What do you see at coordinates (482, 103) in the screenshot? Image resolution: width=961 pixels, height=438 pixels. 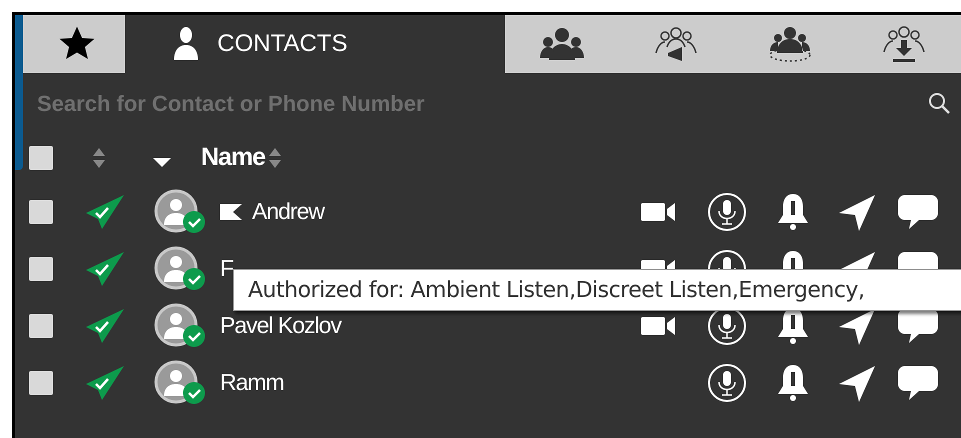 I see `search-field: Search for Contact or Phone Number` at bounding box center [482, 103].